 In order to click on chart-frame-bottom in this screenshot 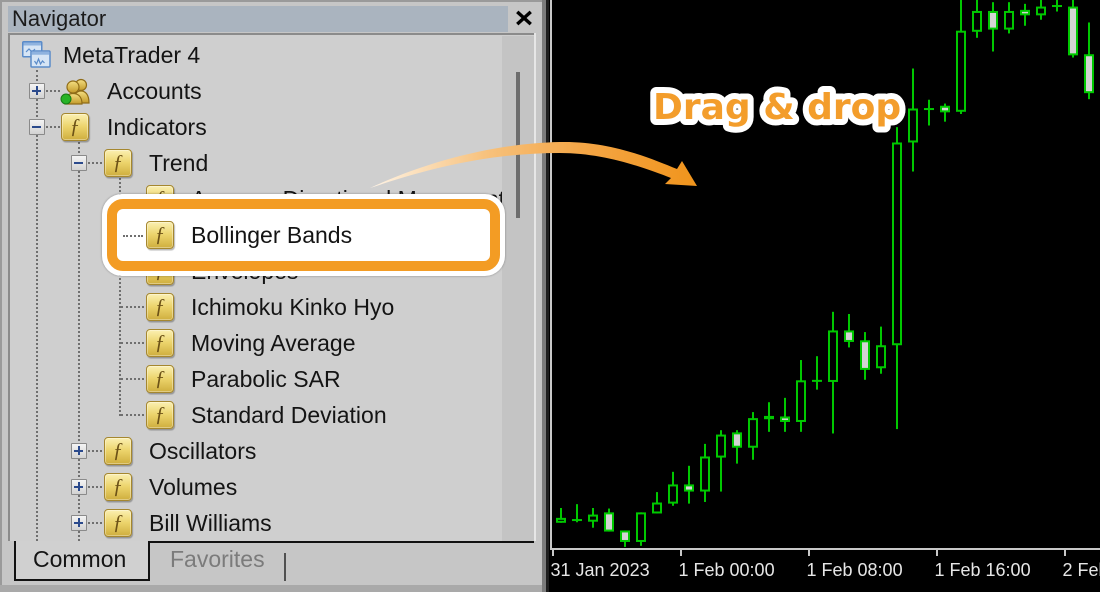, I will do `click(825, 549)`.